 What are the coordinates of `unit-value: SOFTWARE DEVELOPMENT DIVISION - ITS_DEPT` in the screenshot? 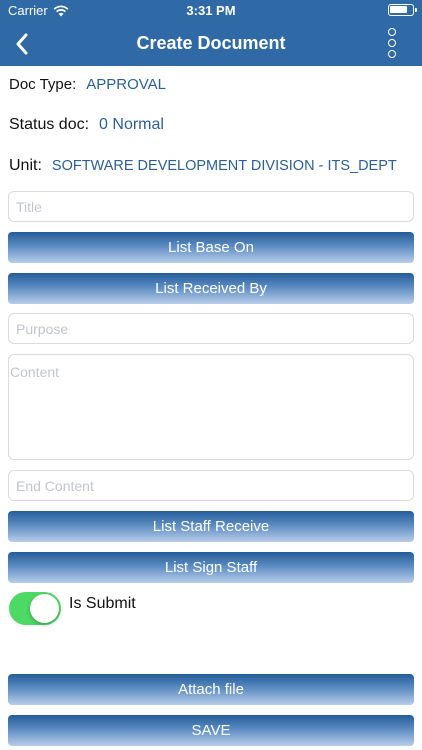 It's located at (224, 166).